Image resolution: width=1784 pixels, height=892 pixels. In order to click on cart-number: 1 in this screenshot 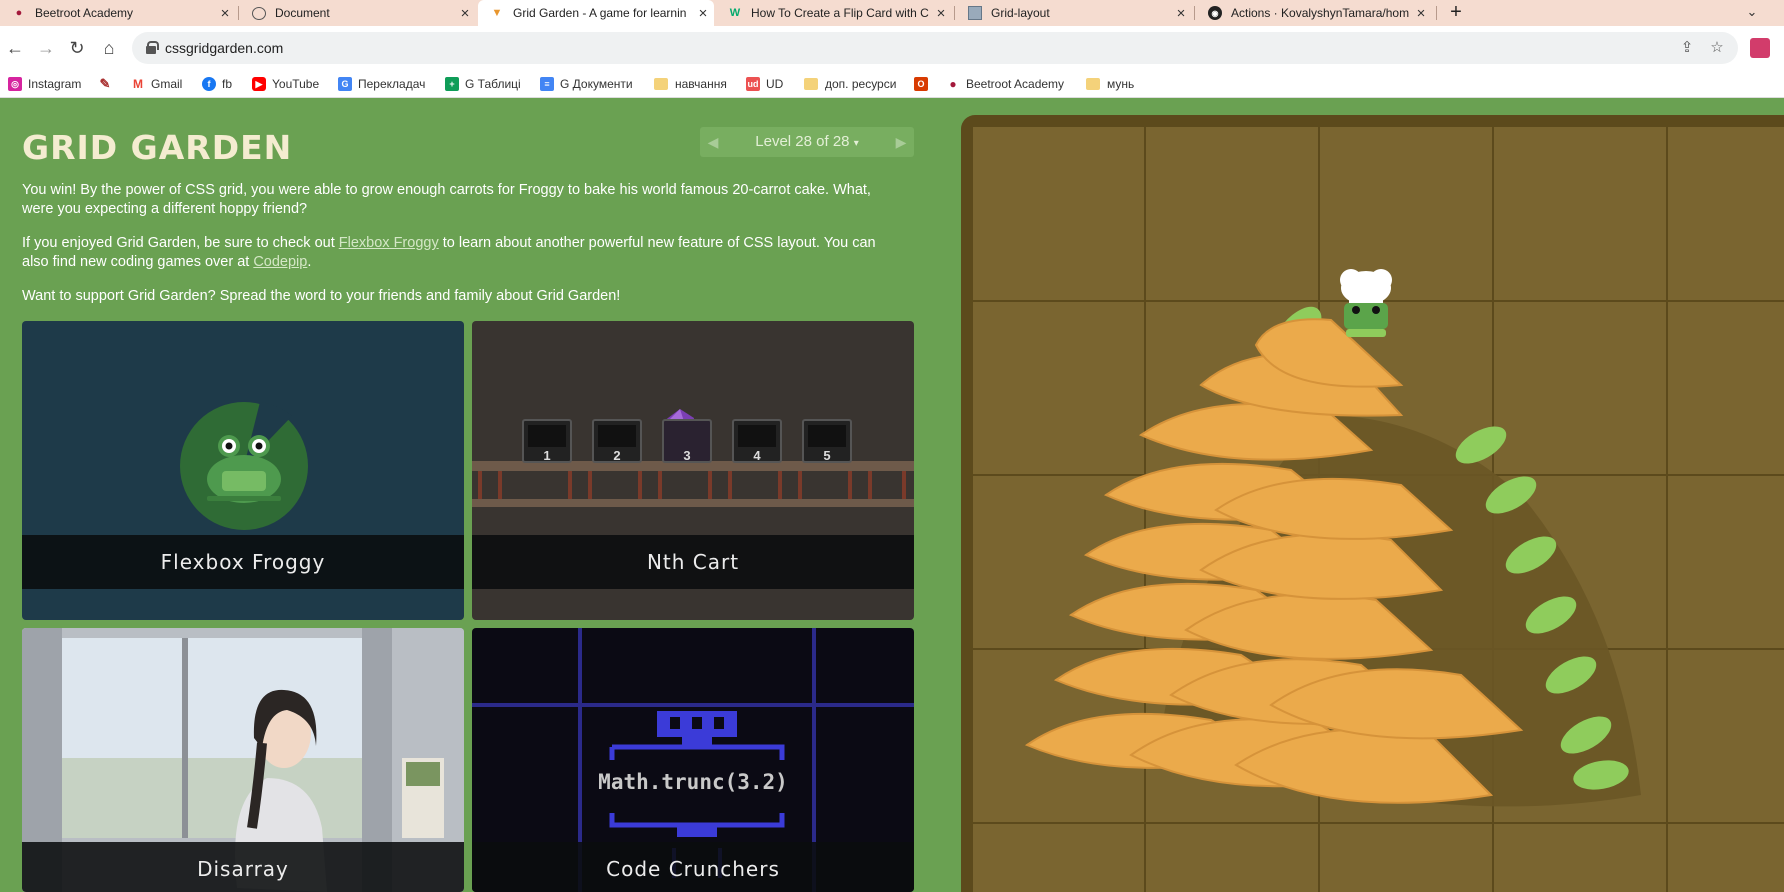, I will do `click(547, 455)`.